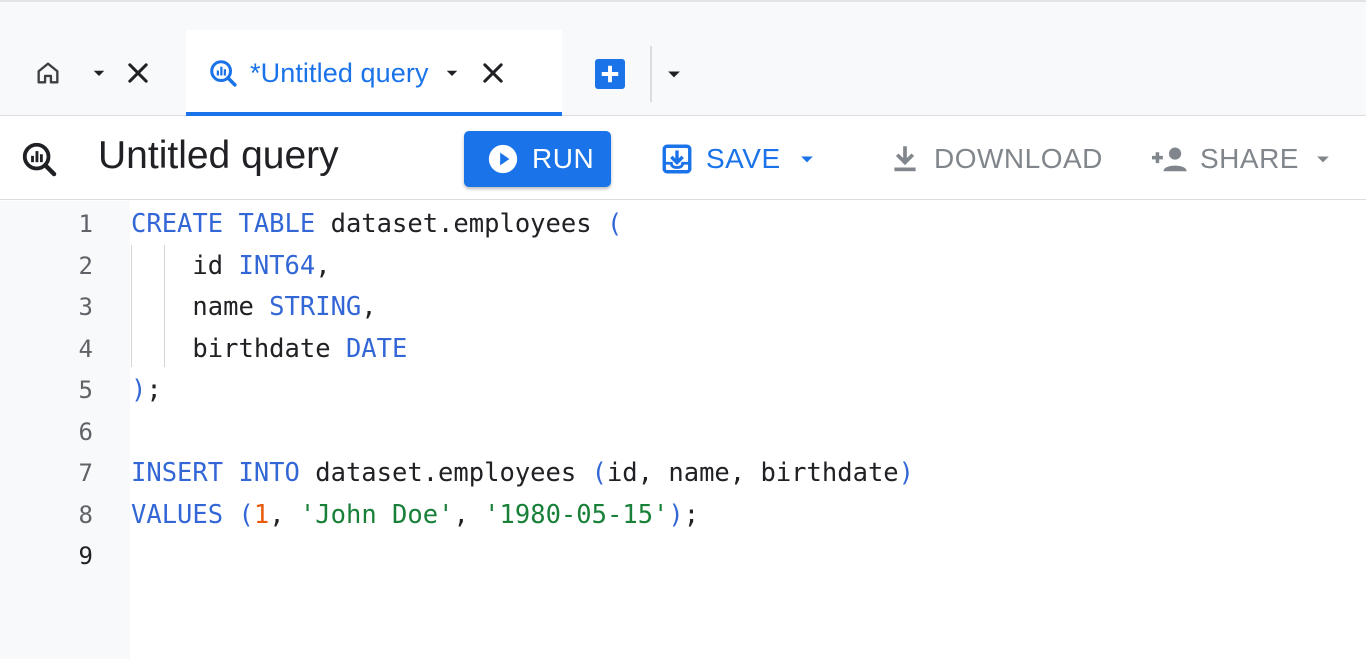 The height and width of the screenshot is (659, 1366). Describe the element at coordinates (905, 159) in the screenshot. I see `download-icon` at that location.